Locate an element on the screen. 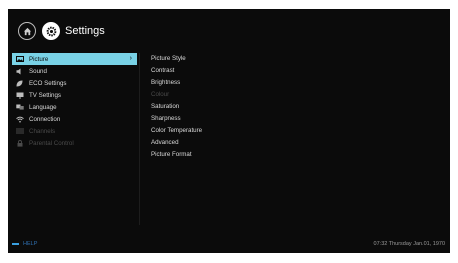 The width and height of the screenshot is (458, 263). header: Settings is located at coordinates (61, 31).